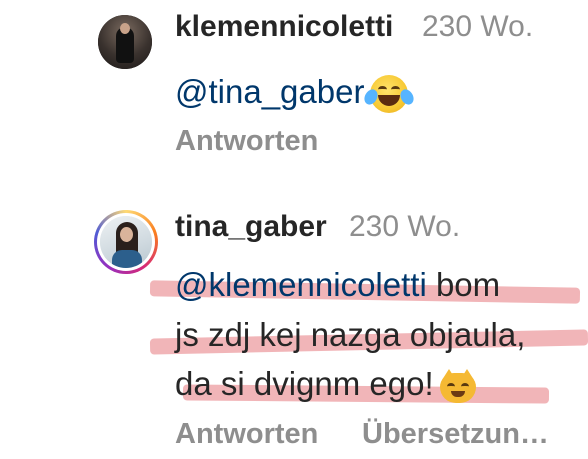 This screenshot has width=588, height=459. Describe the element at coordinates (457, 386) in the screenshot. I see `grinning-cat-icon` at that location.